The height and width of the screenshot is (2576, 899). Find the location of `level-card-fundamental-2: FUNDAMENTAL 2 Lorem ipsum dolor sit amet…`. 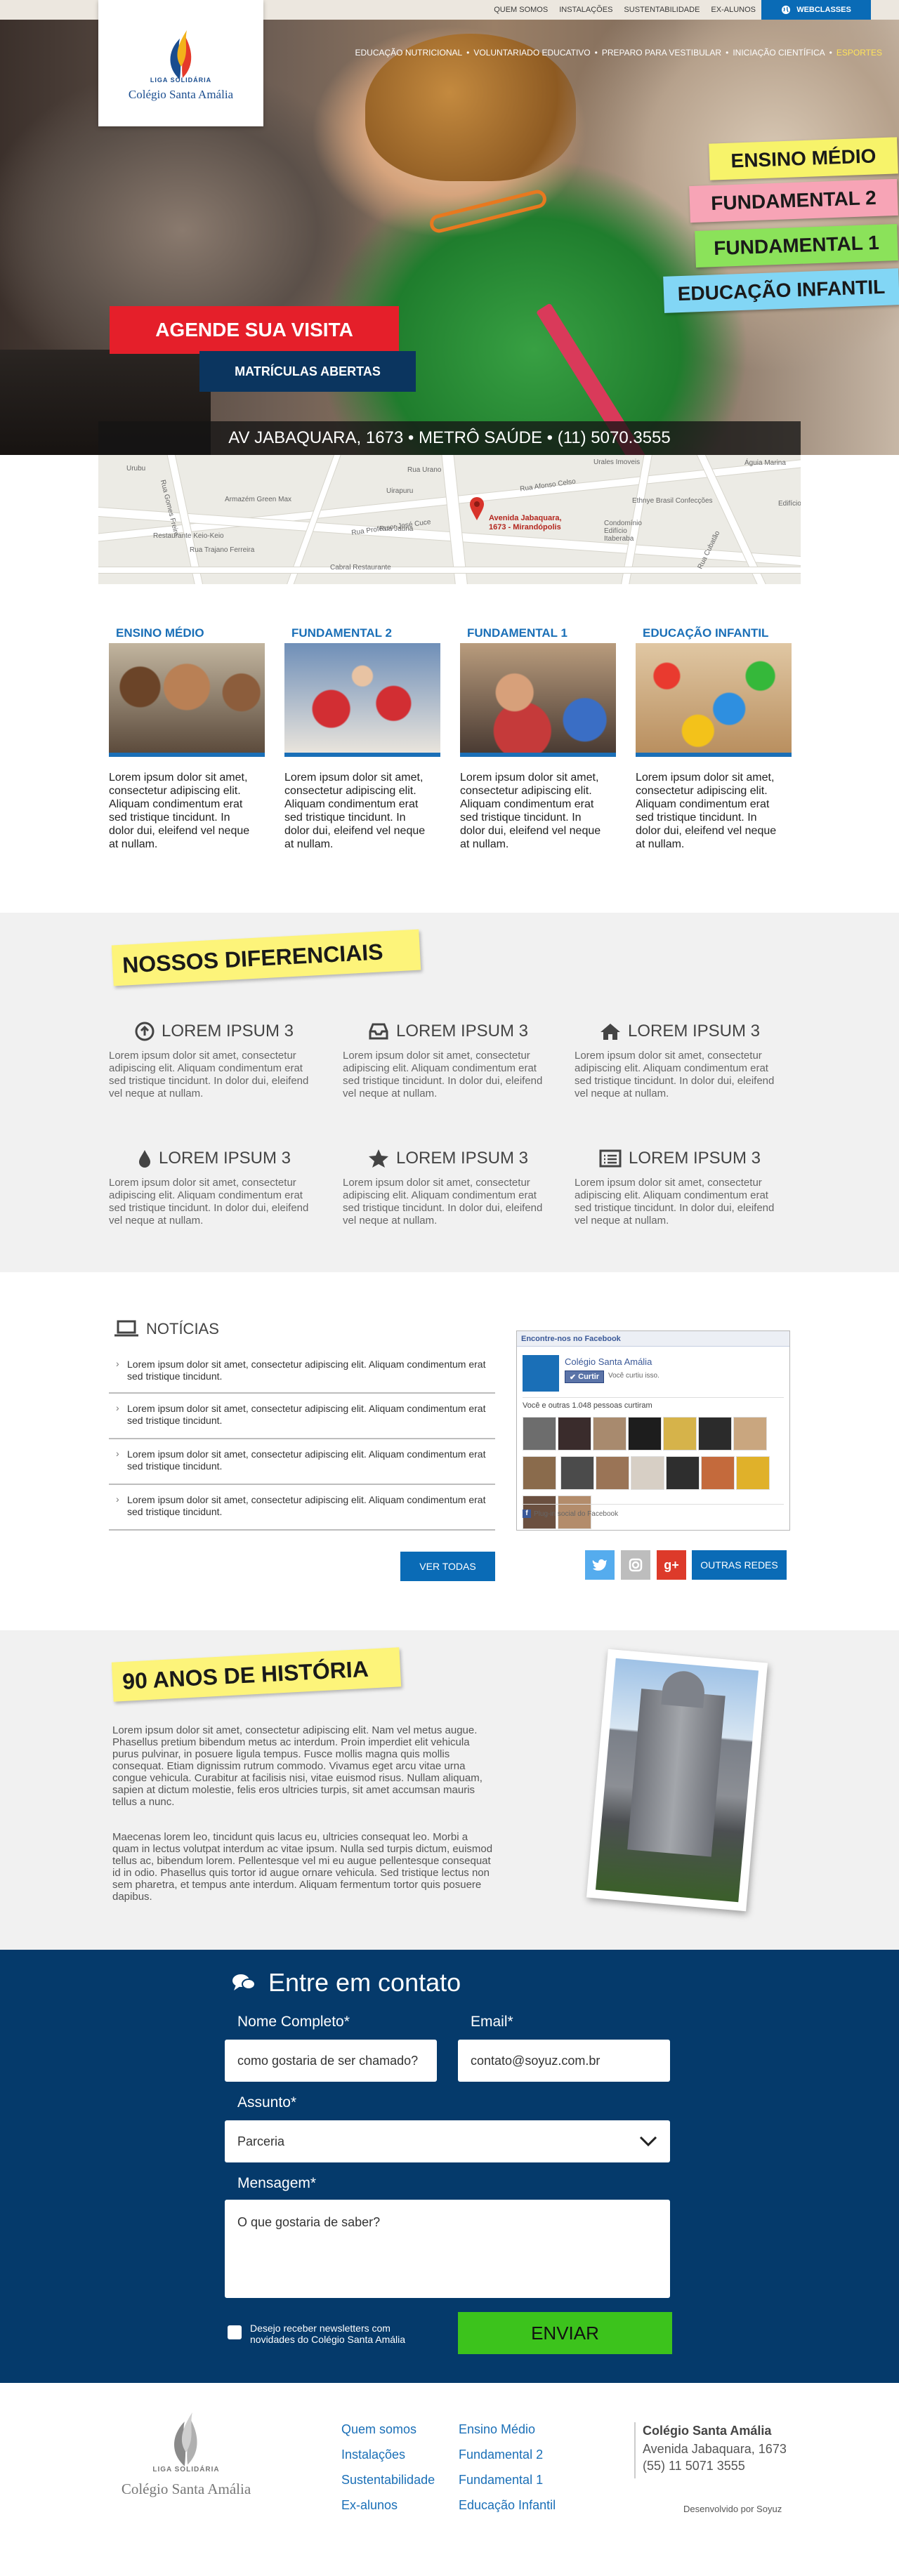

level-card-fundamental-2: FUNDAMENTAL 2 Lorem ipsum dolor sit amet… is located at coordinates (362, 738).